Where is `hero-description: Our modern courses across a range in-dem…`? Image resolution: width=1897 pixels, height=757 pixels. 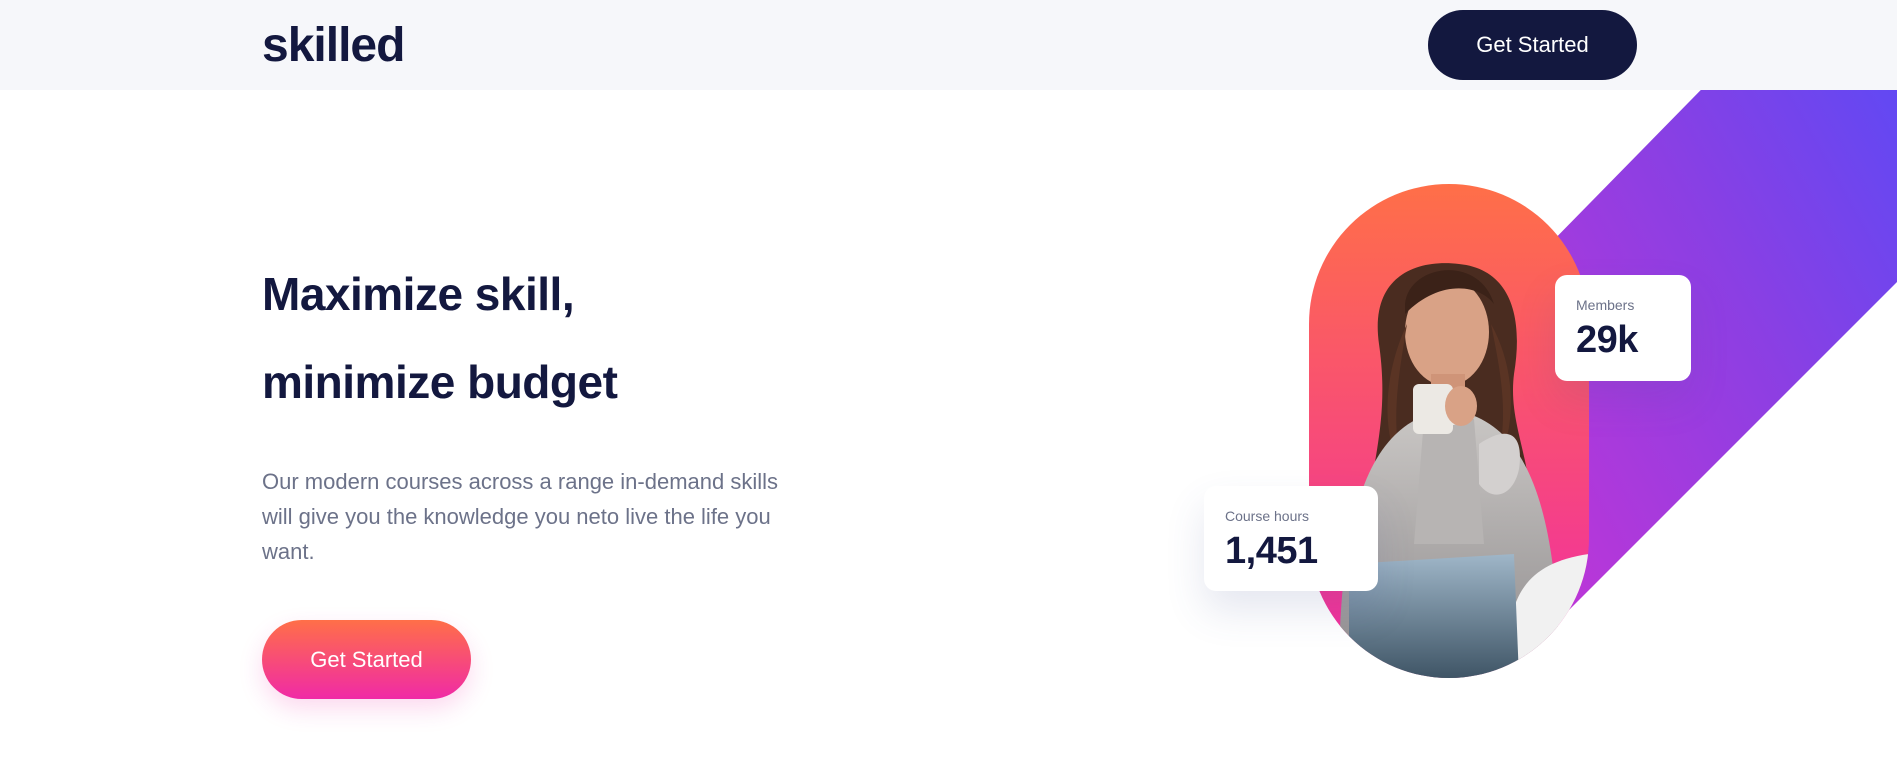
hero-description: Our modern courses across a range in-dem… is located at coordinates (520, 516).